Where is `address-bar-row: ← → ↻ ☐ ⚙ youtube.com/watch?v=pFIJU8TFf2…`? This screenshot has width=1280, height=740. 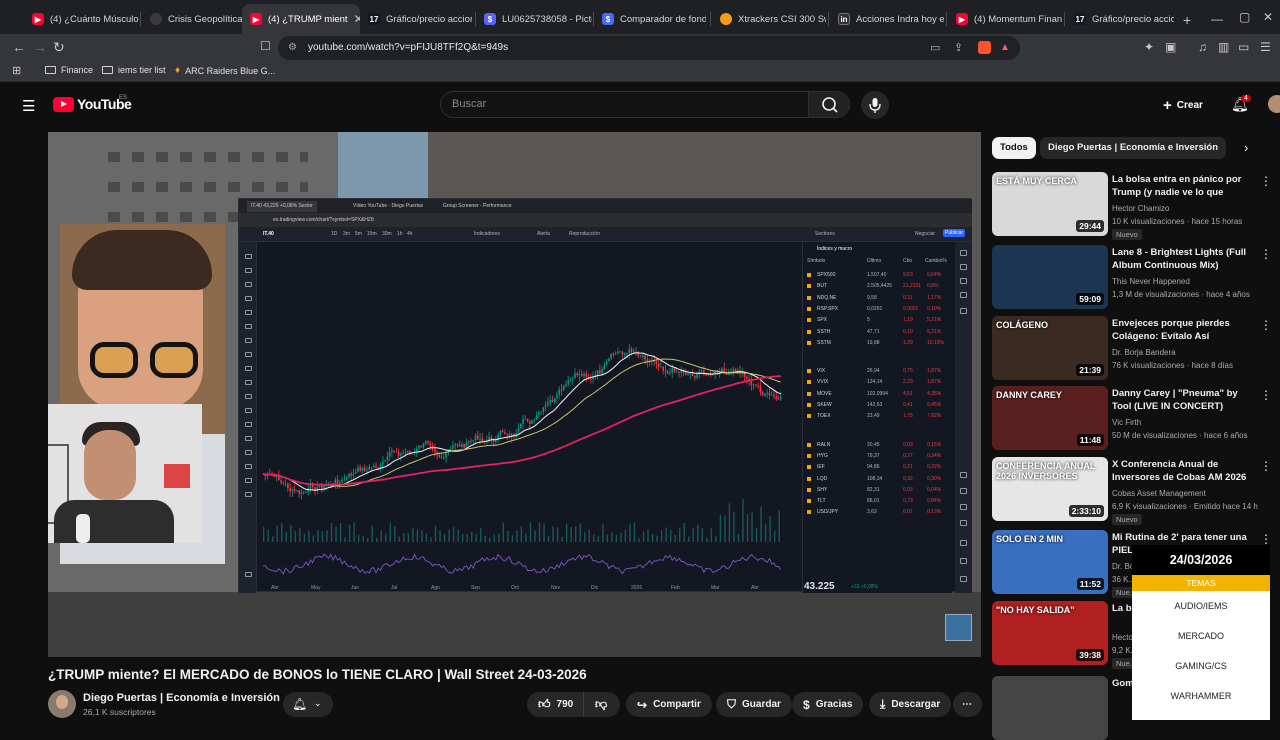 address-bar-row: ← → ↻ ☐ ⚙ youtube.com/watch?v=pFIJU8TFf2… is located at coordinates (640, 47).